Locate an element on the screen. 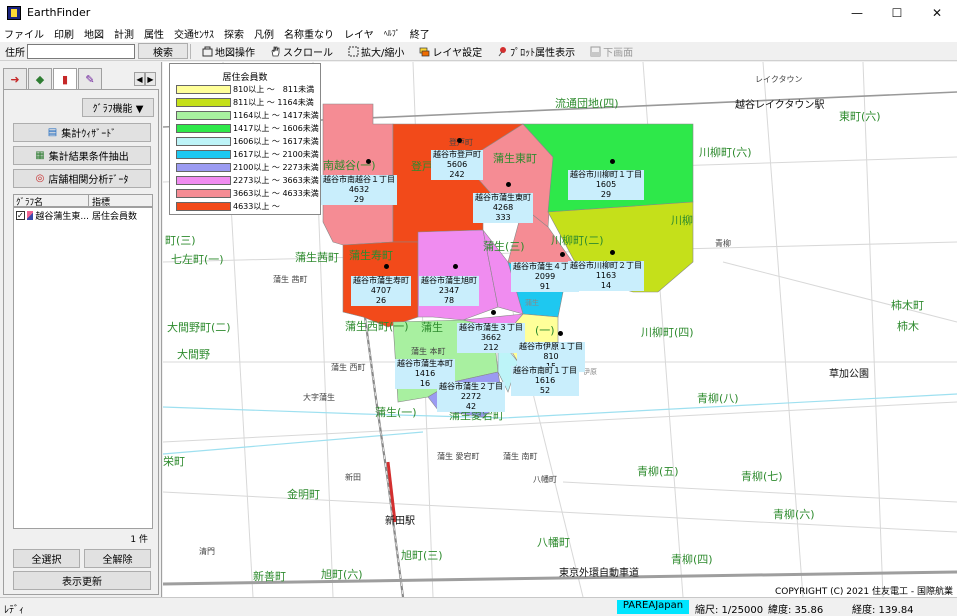  park-label: 草加公園 is located at coordinates (849, 374).